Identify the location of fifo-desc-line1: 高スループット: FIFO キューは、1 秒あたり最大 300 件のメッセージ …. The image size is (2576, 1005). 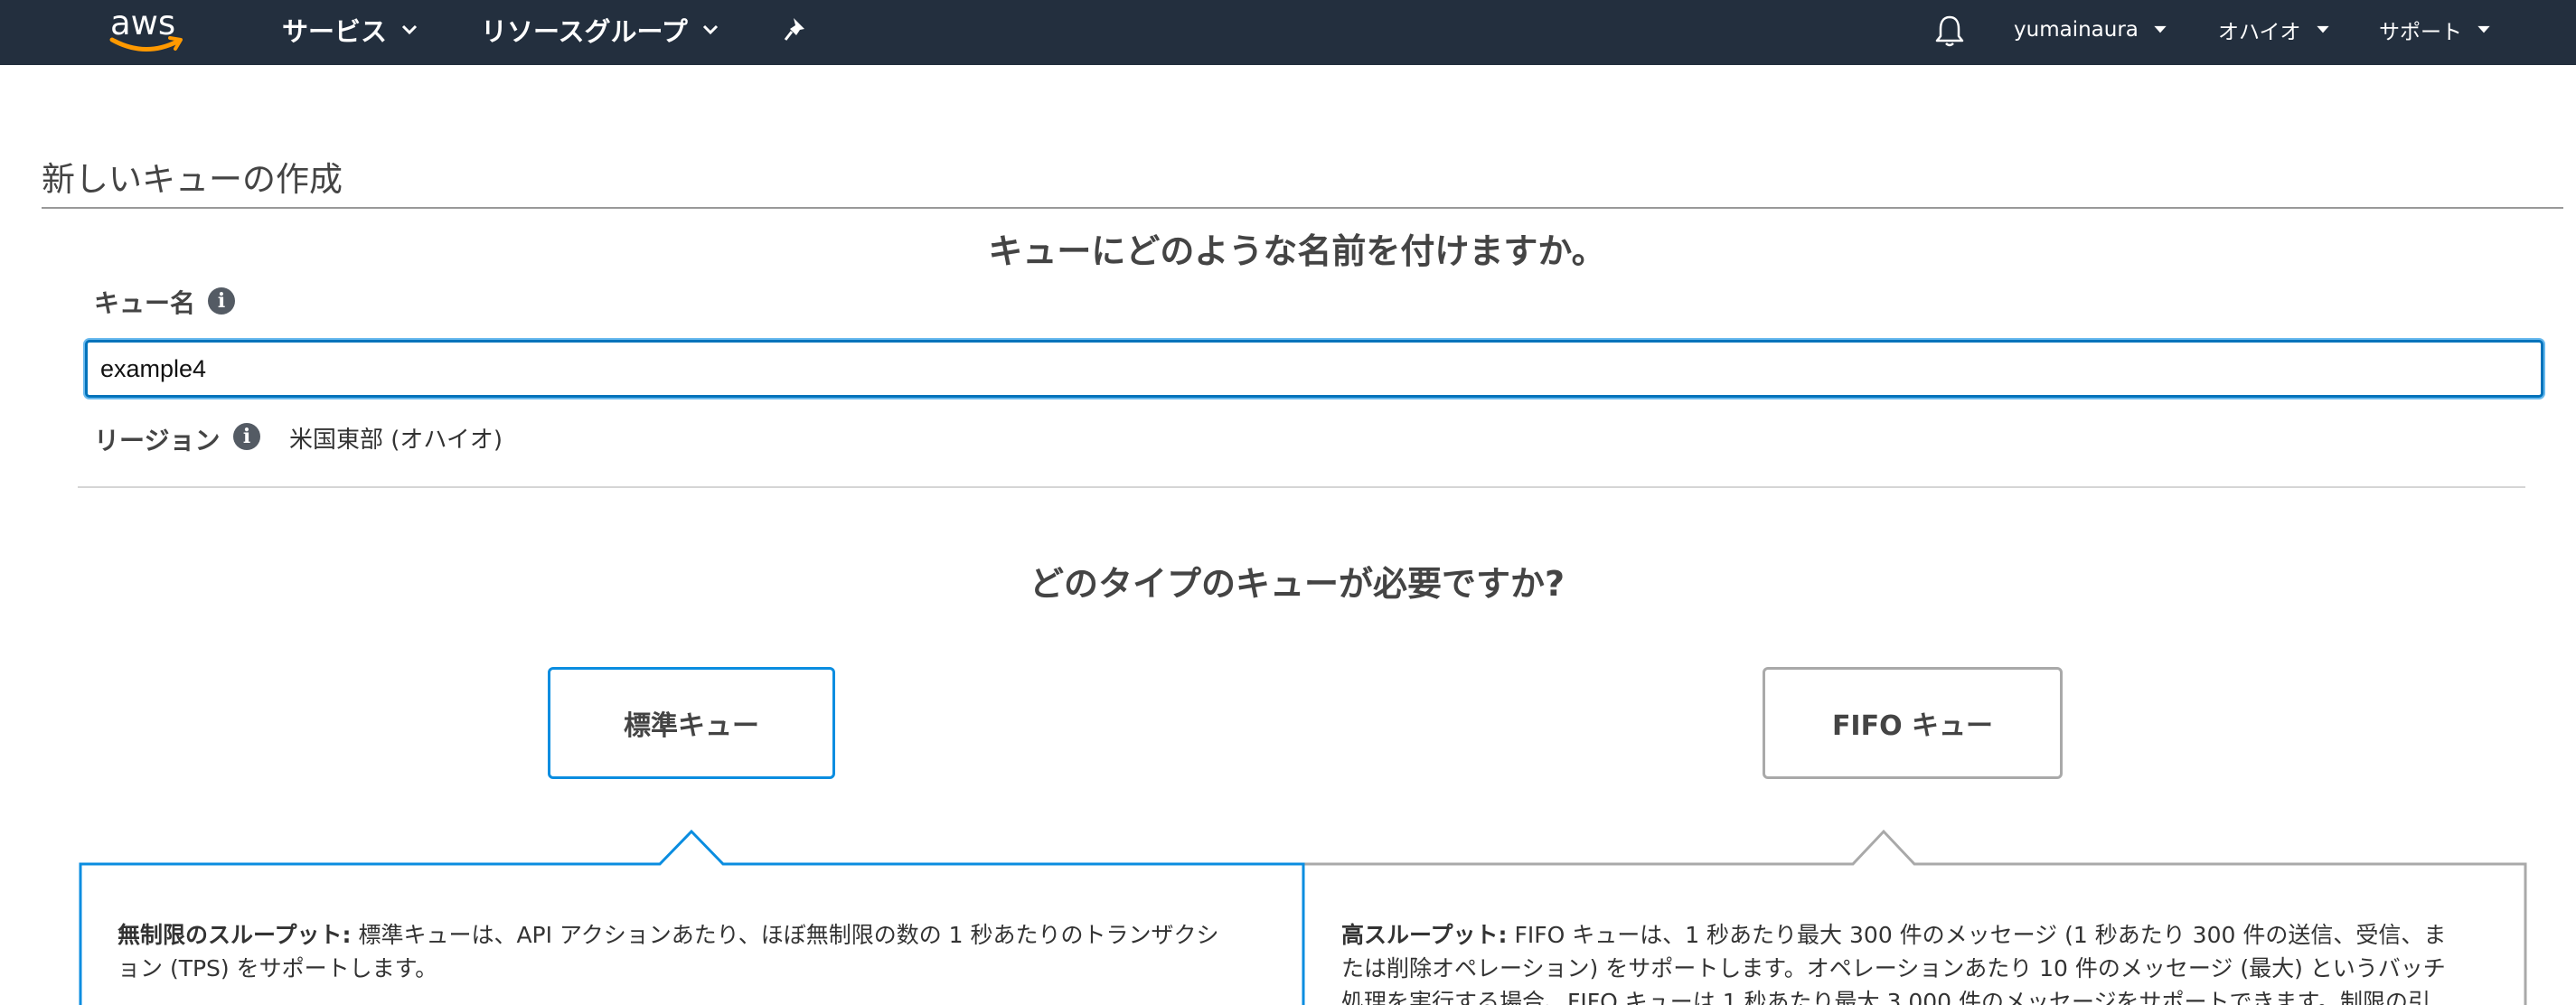
(1929, 935).